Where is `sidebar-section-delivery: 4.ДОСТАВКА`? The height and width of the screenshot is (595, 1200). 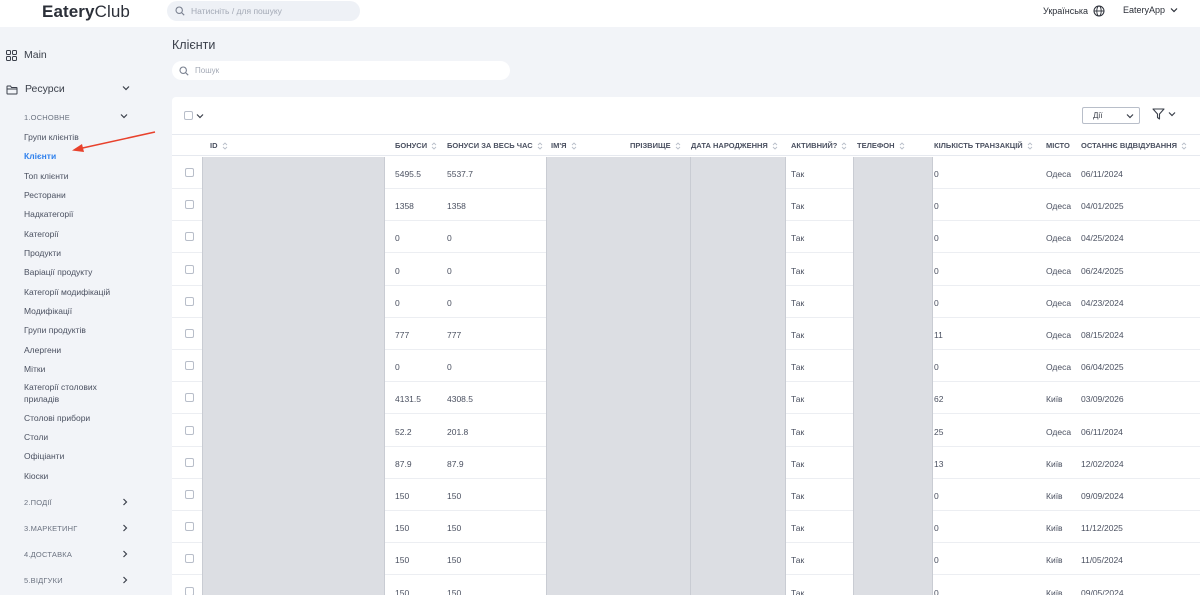 sidebar-section-delivery: 4.ДОСТАВКА is located at coordinates (76, 554).